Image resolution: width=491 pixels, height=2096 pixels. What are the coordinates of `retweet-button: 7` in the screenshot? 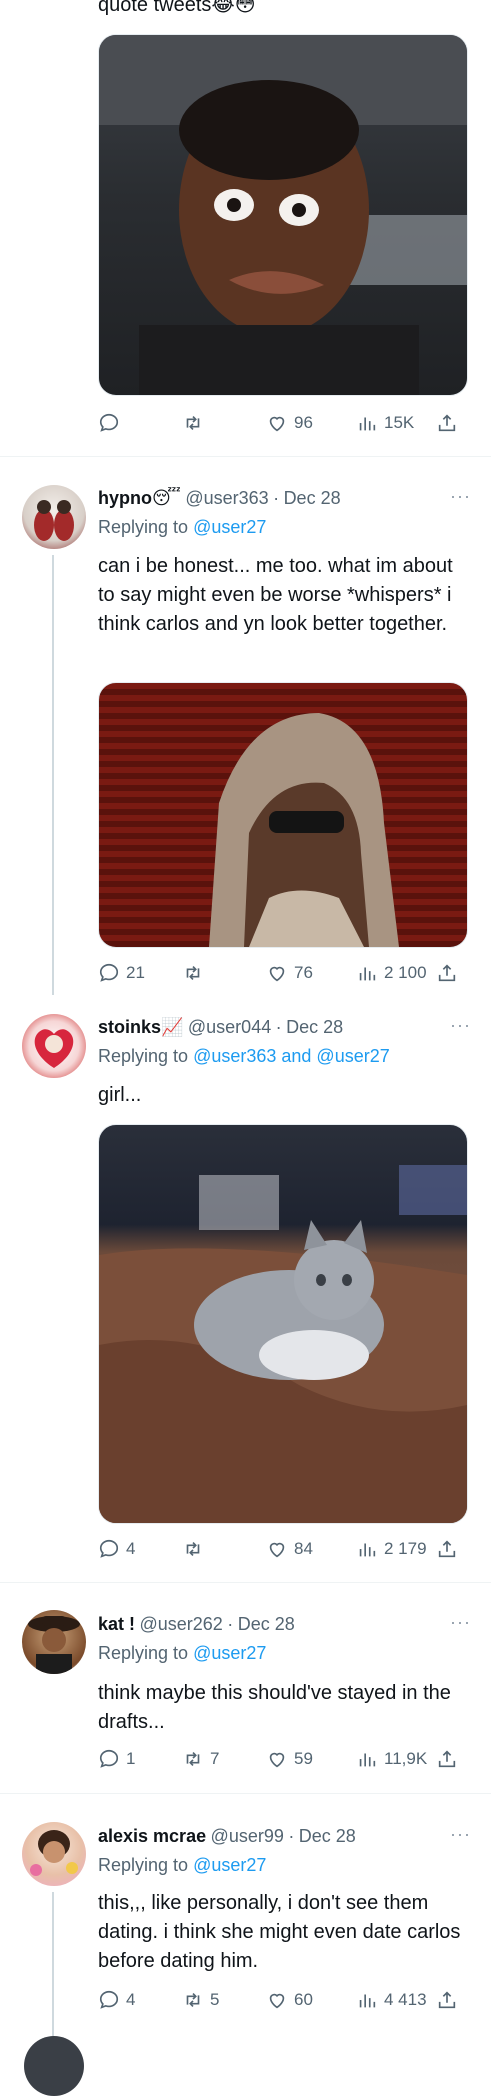 It's located at (224, 1759).